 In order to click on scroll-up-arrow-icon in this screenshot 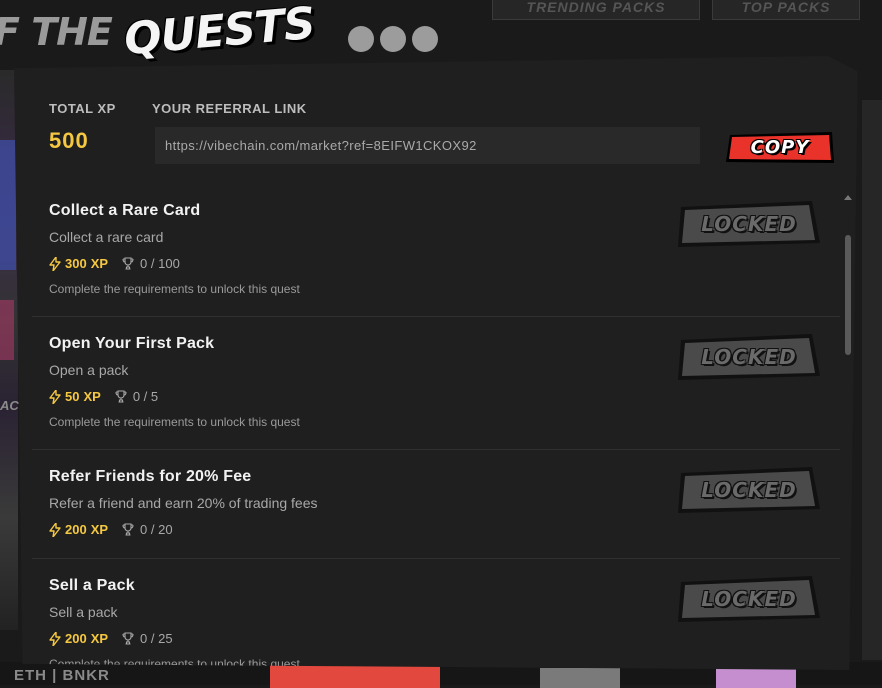, I will do `click(848, 197)`.